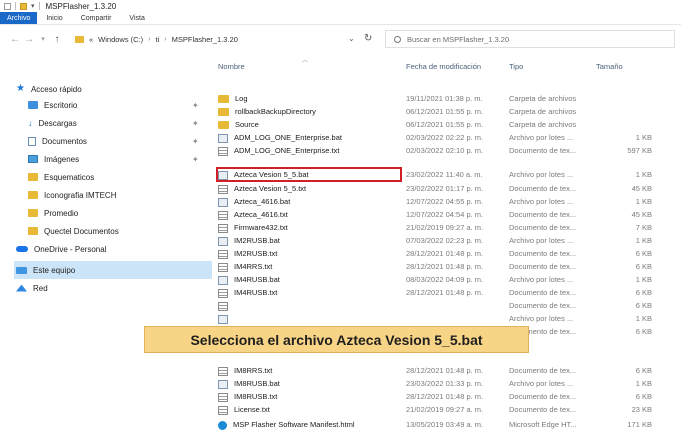  What do you see at coordinates (446, 306) in the screenshot?
I see `file-row-hidden-1: Documento de tex... 6 KB` at bounding box center [446, 306].